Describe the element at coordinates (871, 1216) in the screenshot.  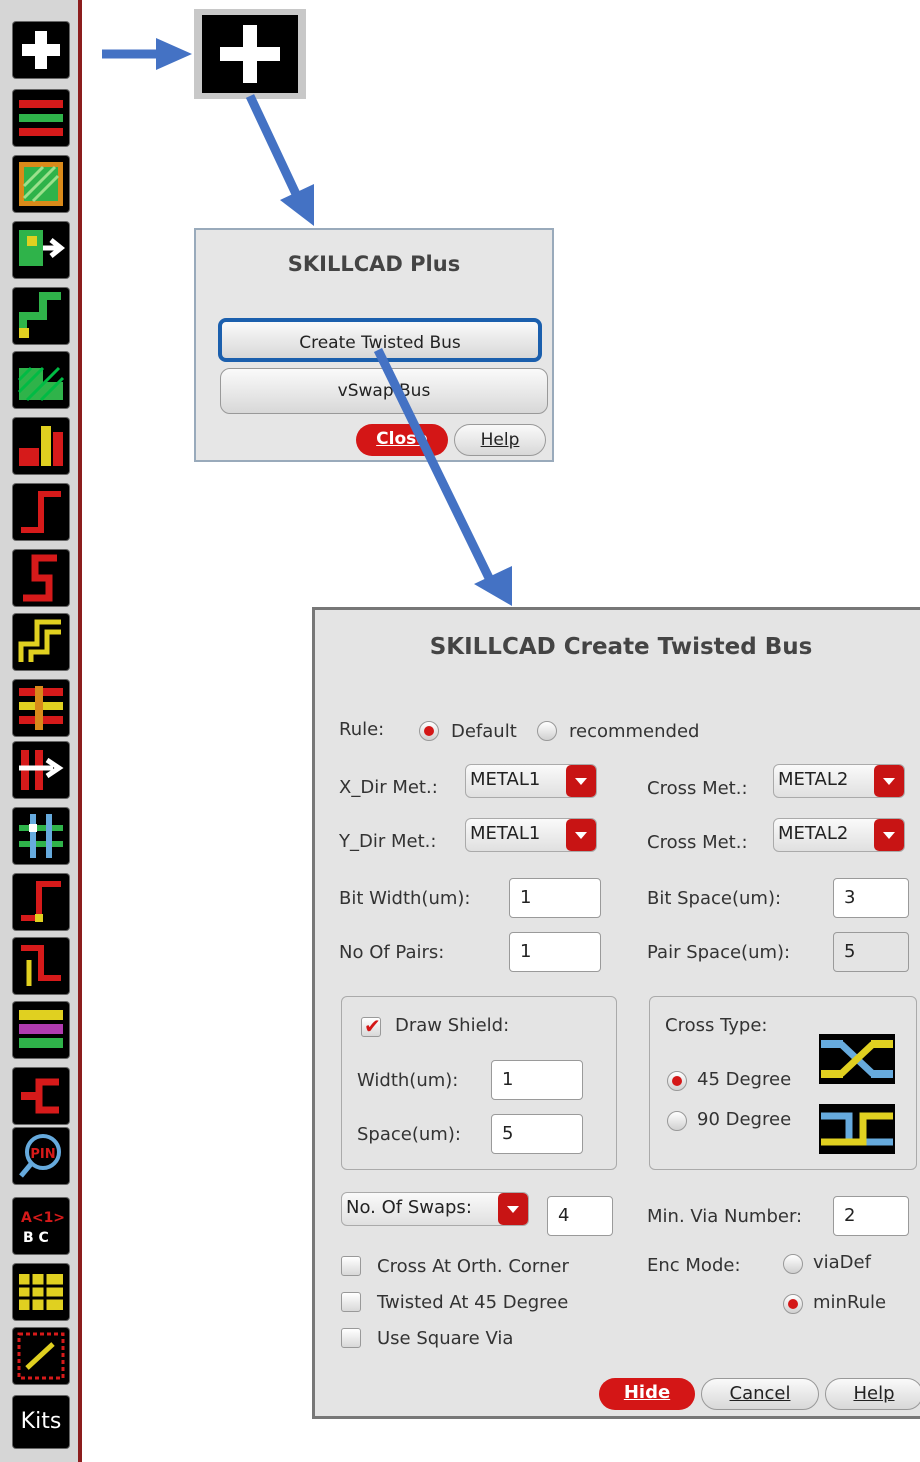
I see `min-via-input: 2` at that location.